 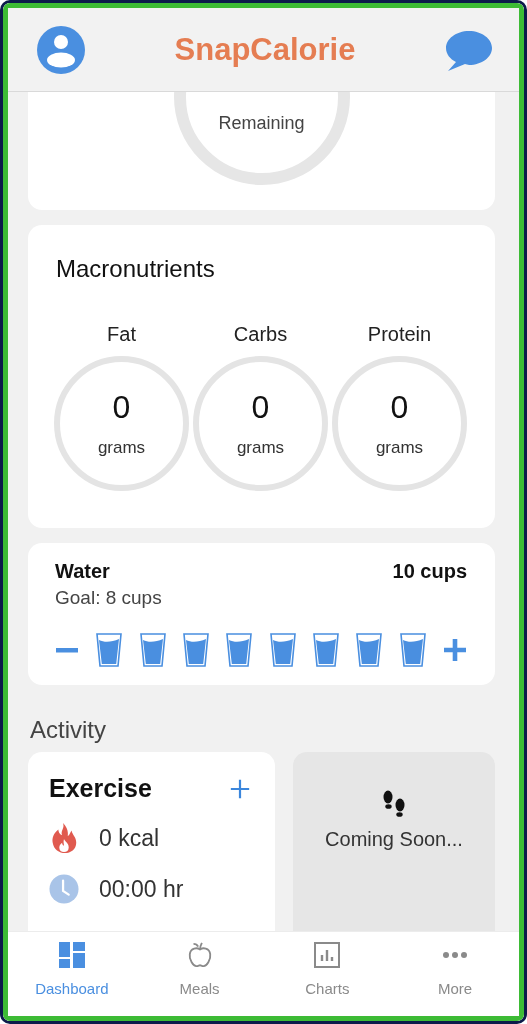 What do you see at coordinates (469, 50) in the screenshot?
I see `chat-icon` at bounding box center [469, 50].